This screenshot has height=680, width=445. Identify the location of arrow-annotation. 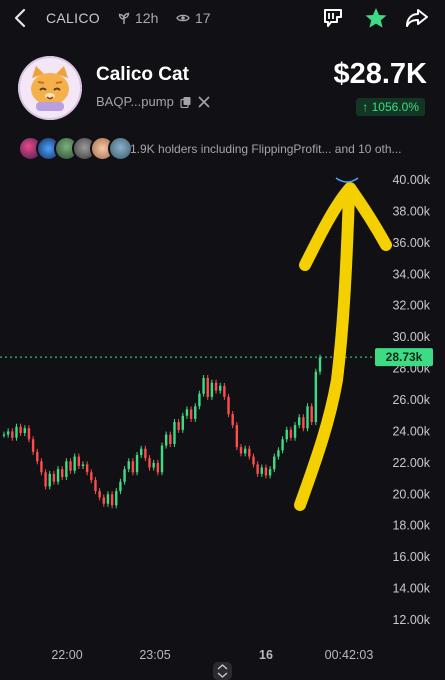
(343, 344).